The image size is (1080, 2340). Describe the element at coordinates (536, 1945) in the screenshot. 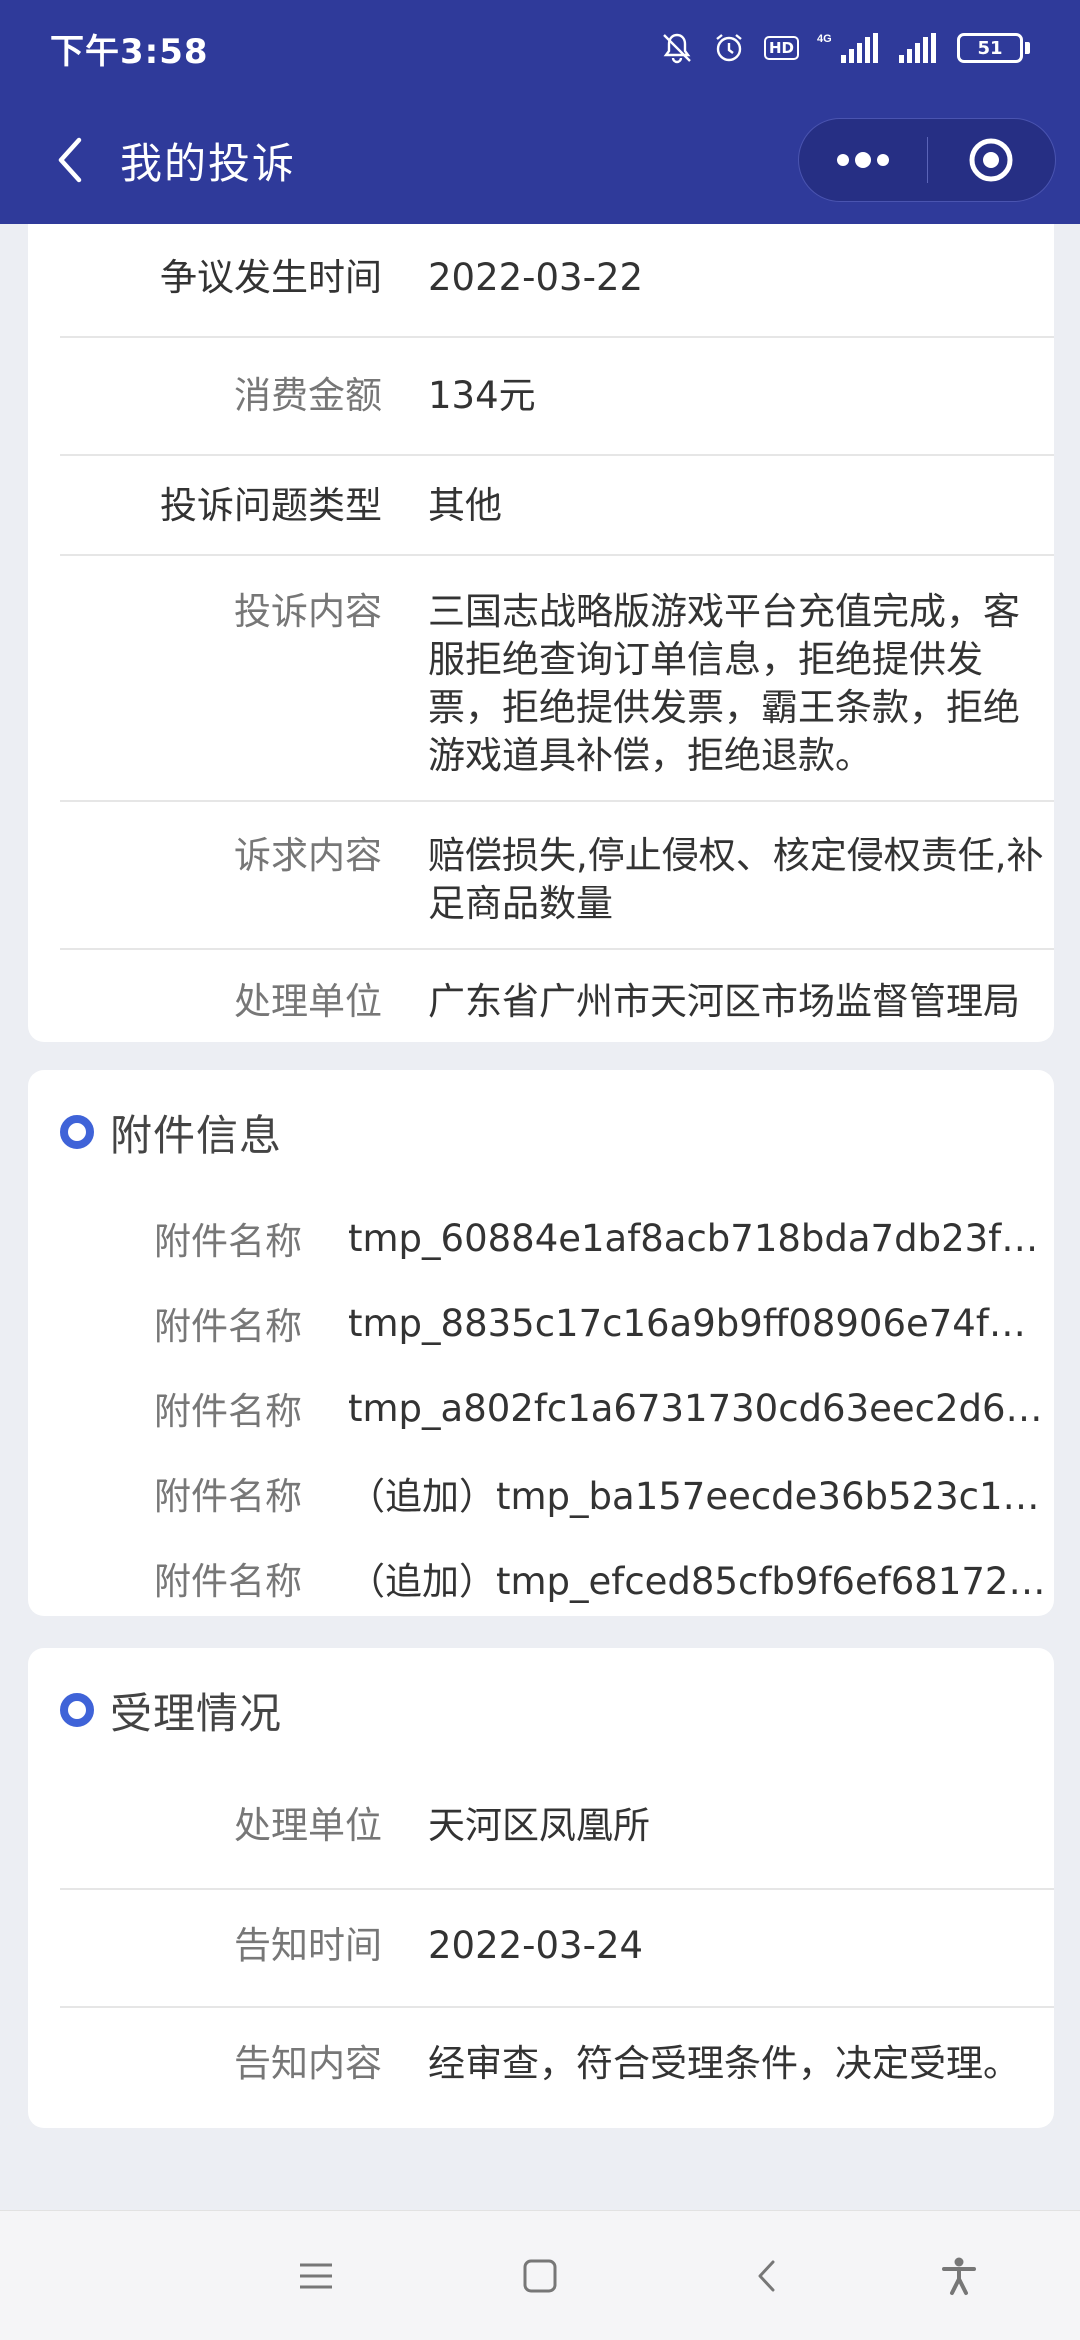

I see `acceptance-value: 2022-03-24` at that location.